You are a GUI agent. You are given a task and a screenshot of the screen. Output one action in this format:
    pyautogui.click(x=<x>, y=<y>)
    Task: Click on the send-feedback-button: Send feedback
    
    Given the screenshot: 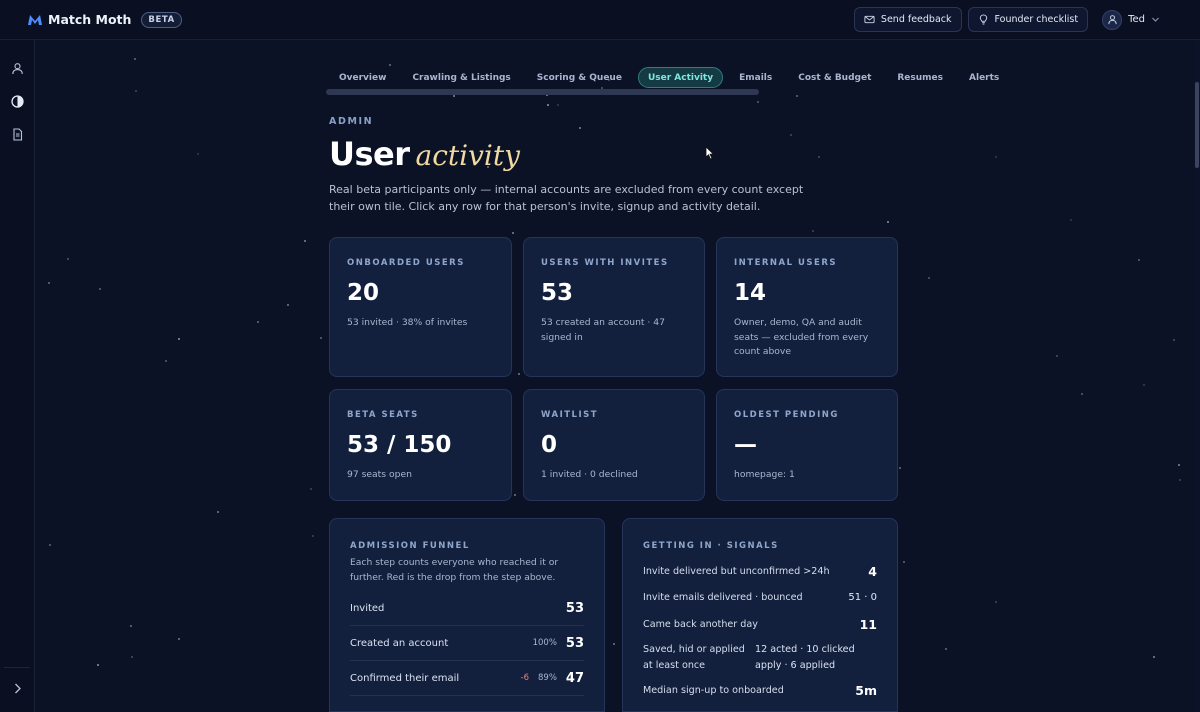 What is the action you would take?
    pyautogui.click(x=907, y=19)
    